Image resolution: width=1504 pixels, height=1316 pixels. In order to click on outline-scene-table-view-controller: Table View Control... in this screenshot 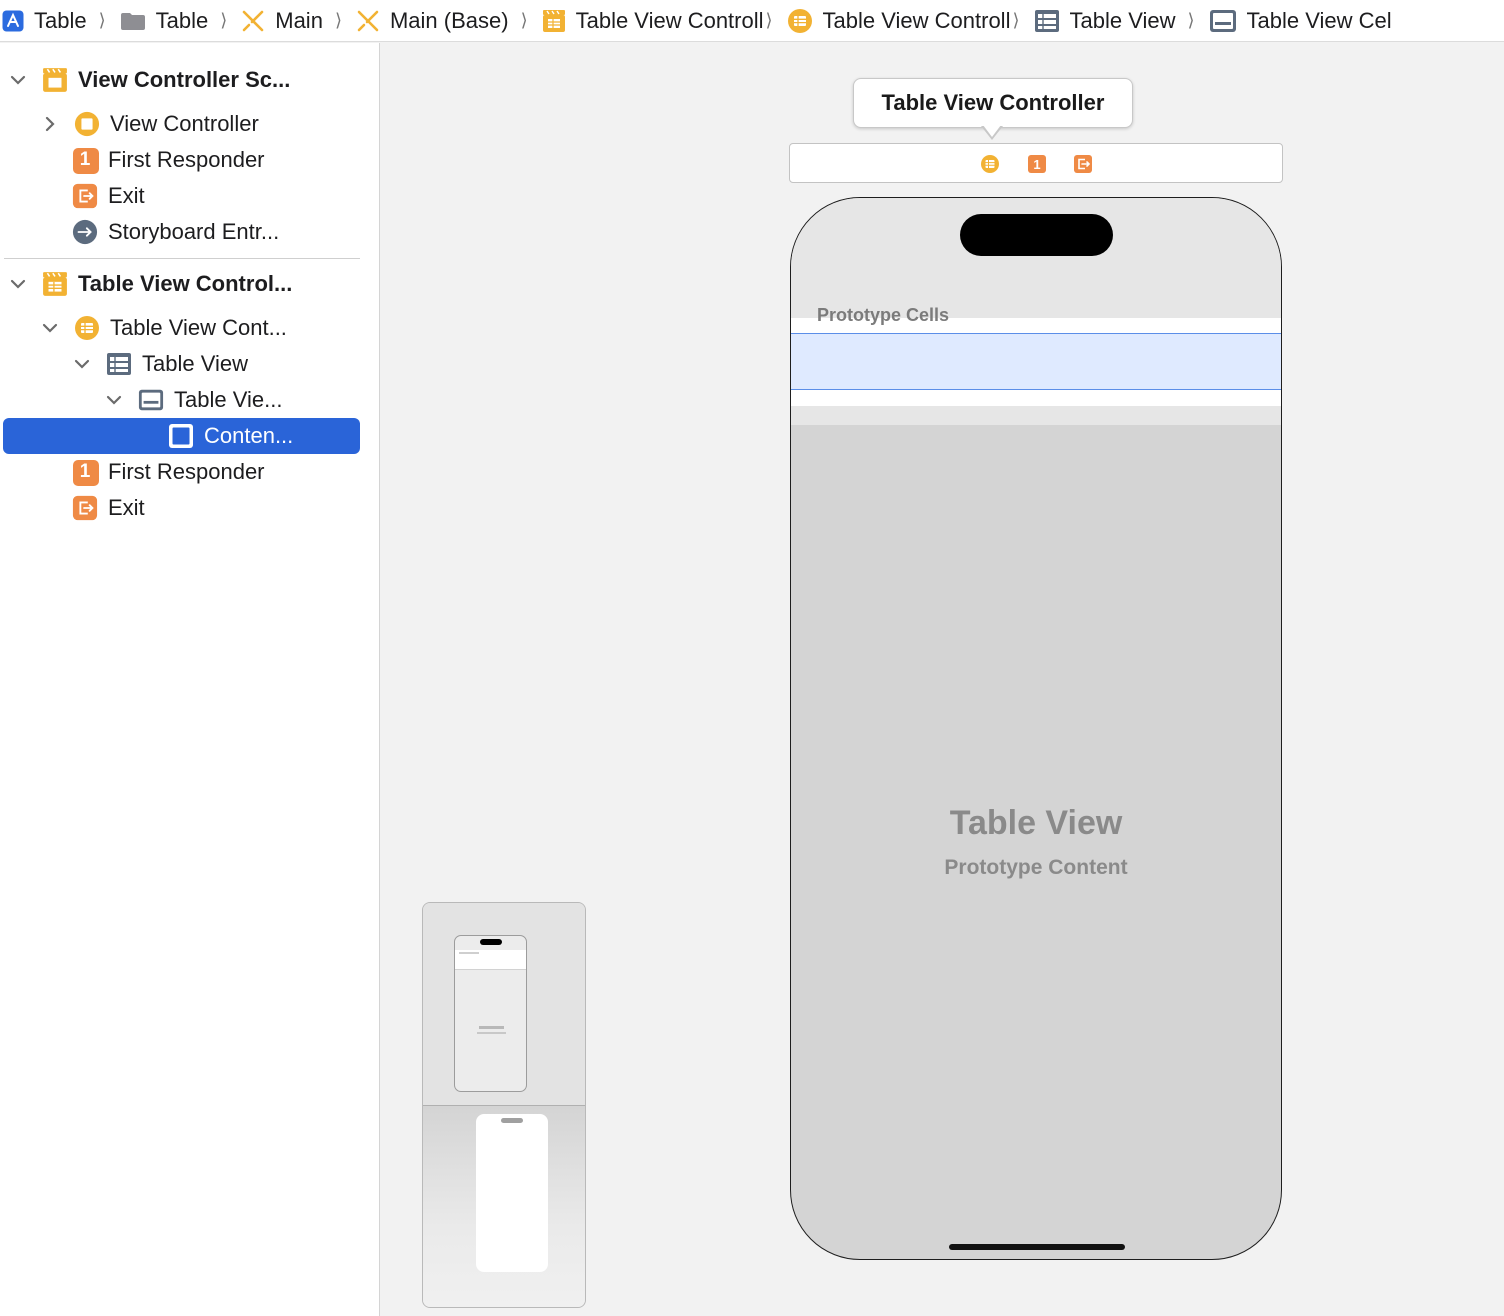, I will do `click(150, 284)`.